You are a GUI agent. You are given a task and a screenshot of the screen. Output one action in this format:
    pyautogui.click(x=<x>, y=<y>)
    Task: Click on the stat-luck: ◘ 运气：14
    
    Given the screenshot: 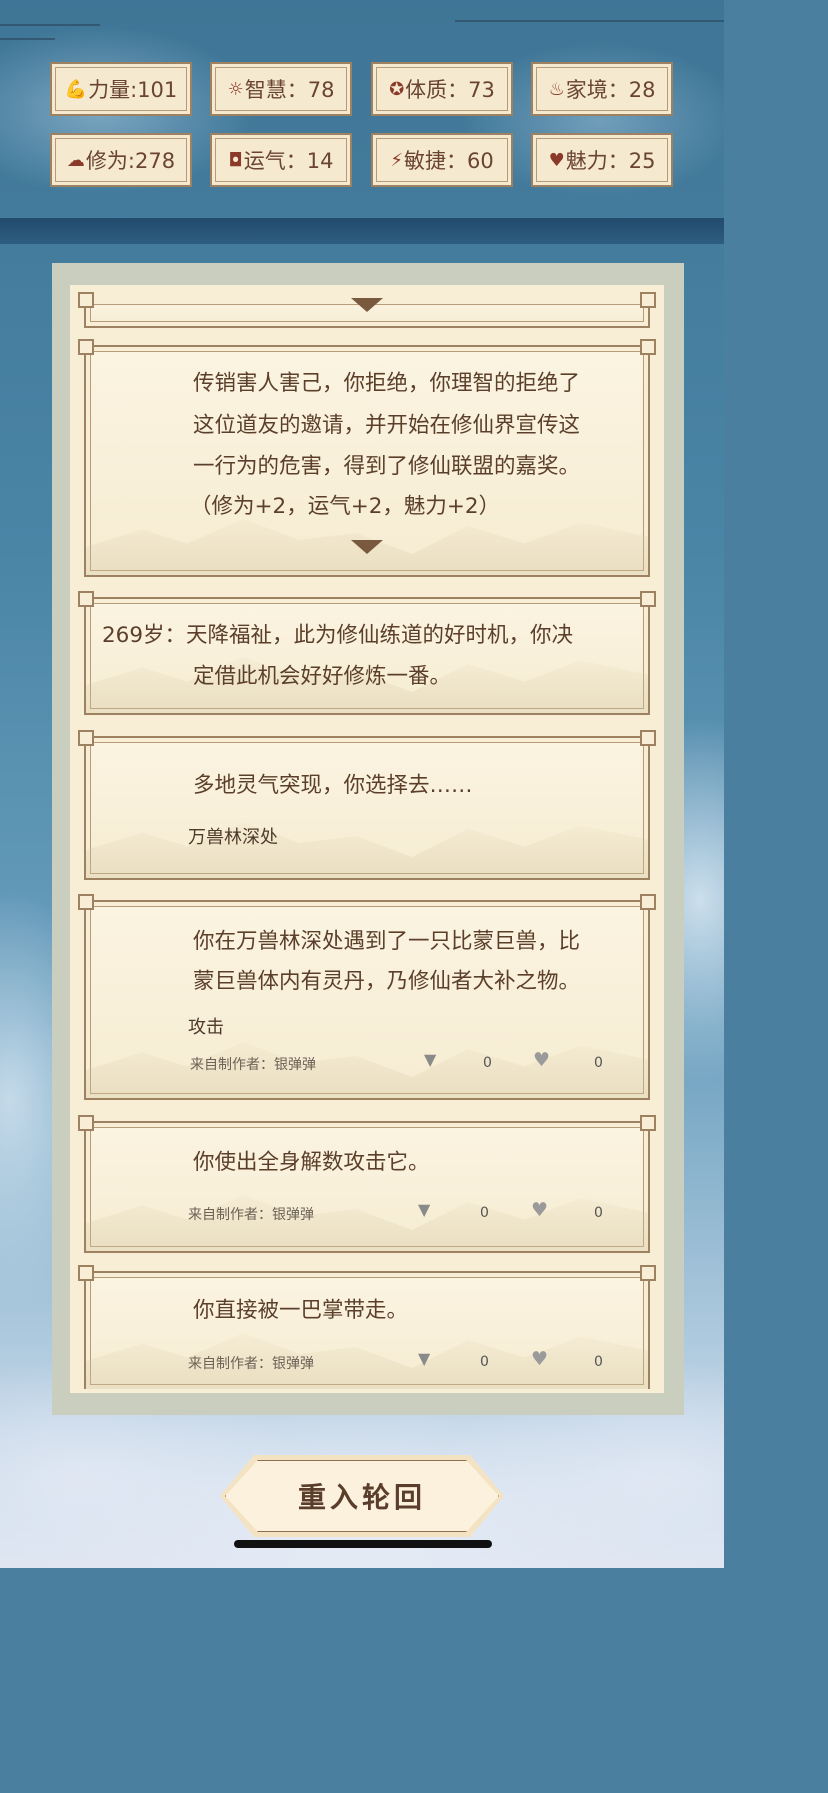 What is the action you would take?
    pyautogui.click(x=281, y=160)
    